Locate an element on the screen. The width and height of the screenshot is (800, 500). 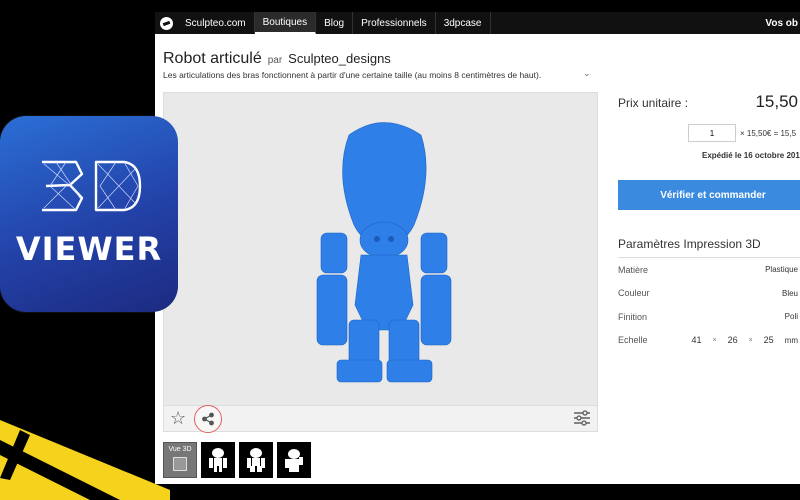
nav-item-sculpteo: Sculpteo.com is located at coordinates (216, 23).